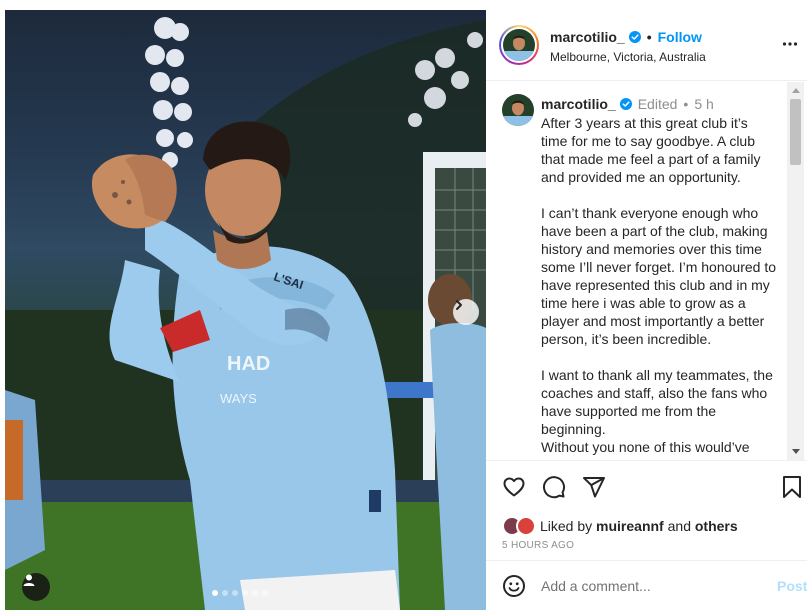 The width and height of the screenshot is (807, 610). I want to click on heart-icon, so click(514, 489).